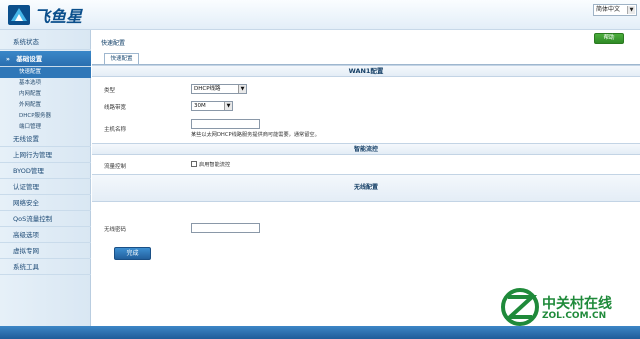 Image resolution: width=640 pixels, height=339 pixels. I want to click on bandwidth-label: 线路带宽, so click(115, 108).